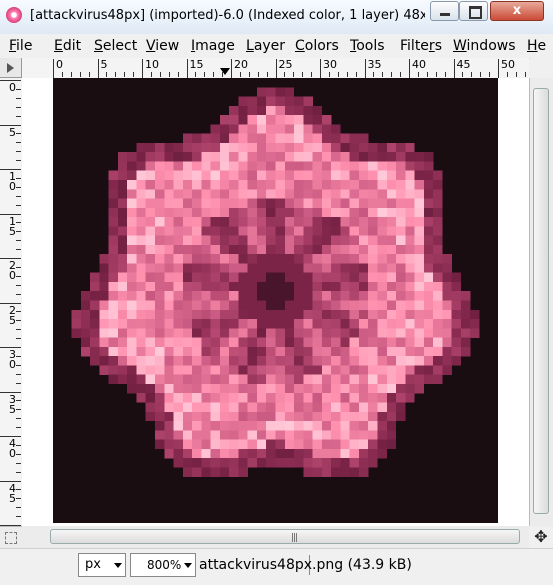 The image size is (553, 585). What do you see at coordinates (11, 537) in the screenshot?
I see `quick-mask-toggle` at bounding box center [11, 537].